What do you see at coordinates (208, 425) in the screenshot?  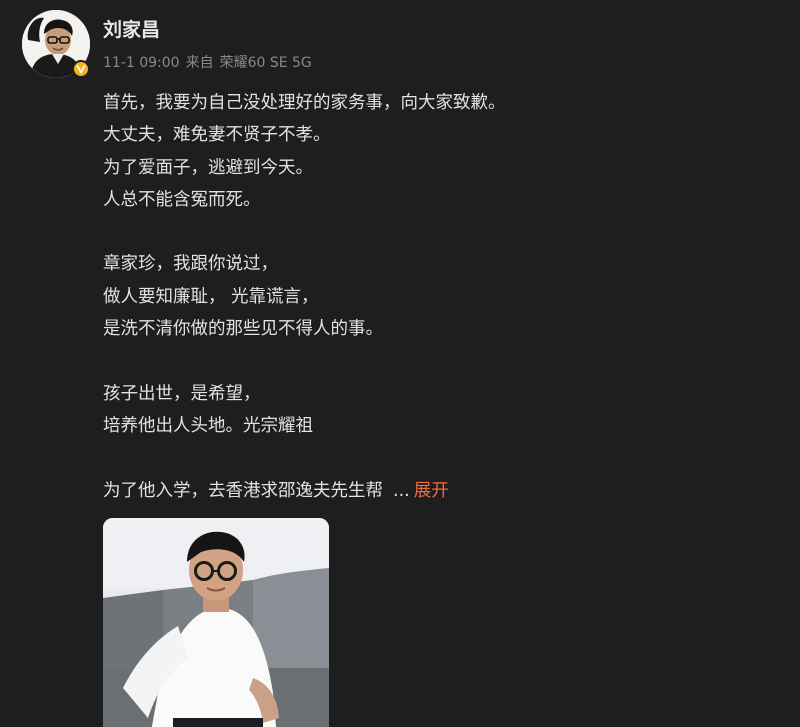 I see `content-line: 培养他出人头地。光宗耀祖` at bounding box center [208, 425].